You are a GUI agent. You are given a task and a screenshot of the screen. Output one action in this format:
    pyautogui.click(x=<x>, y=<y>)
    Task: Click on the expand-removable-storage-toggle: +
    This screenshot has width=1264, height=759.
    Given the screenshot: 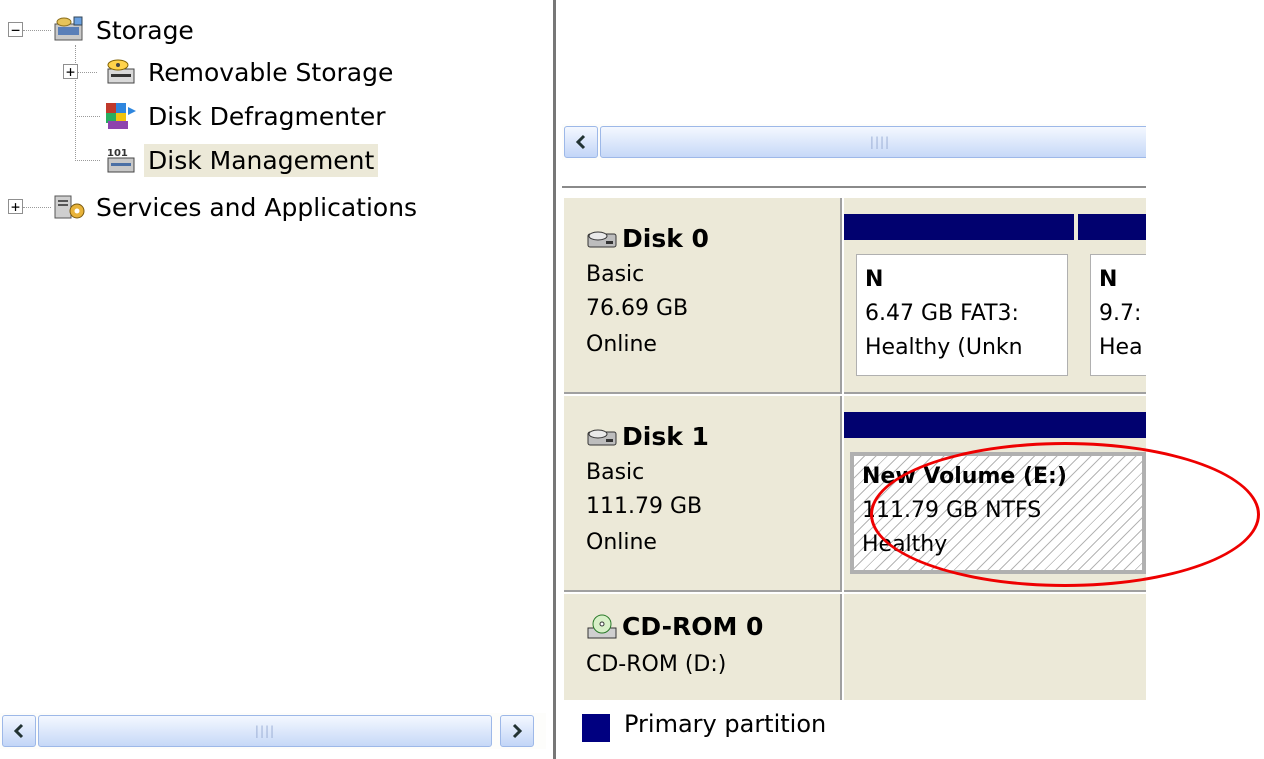 What is the action you would take?
    pyautogui.click(x=70, y=72)
    